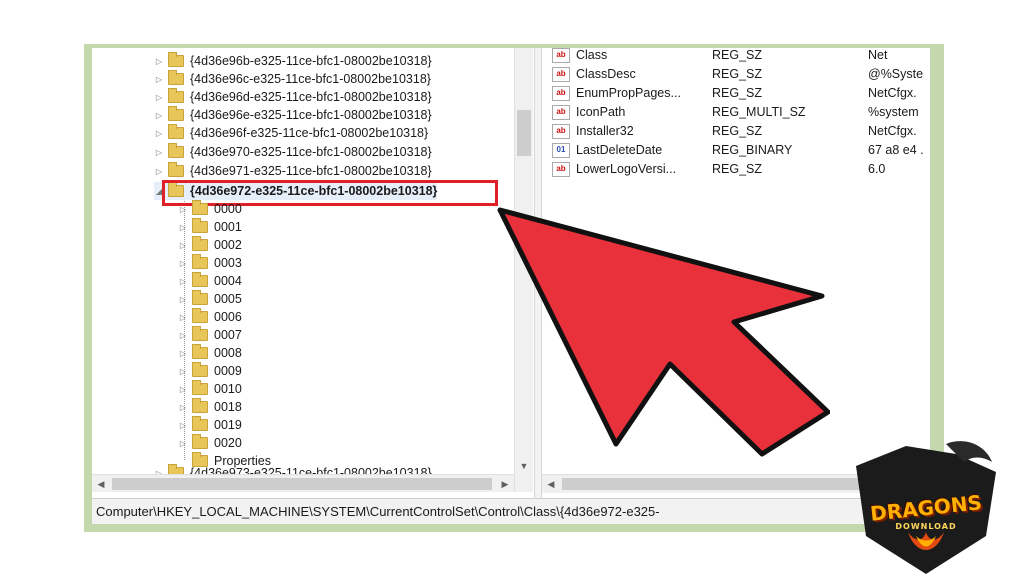 The width and height of the screenshot is (1024, 581). I want to click on value-data: 6.0, so click(877, 169).